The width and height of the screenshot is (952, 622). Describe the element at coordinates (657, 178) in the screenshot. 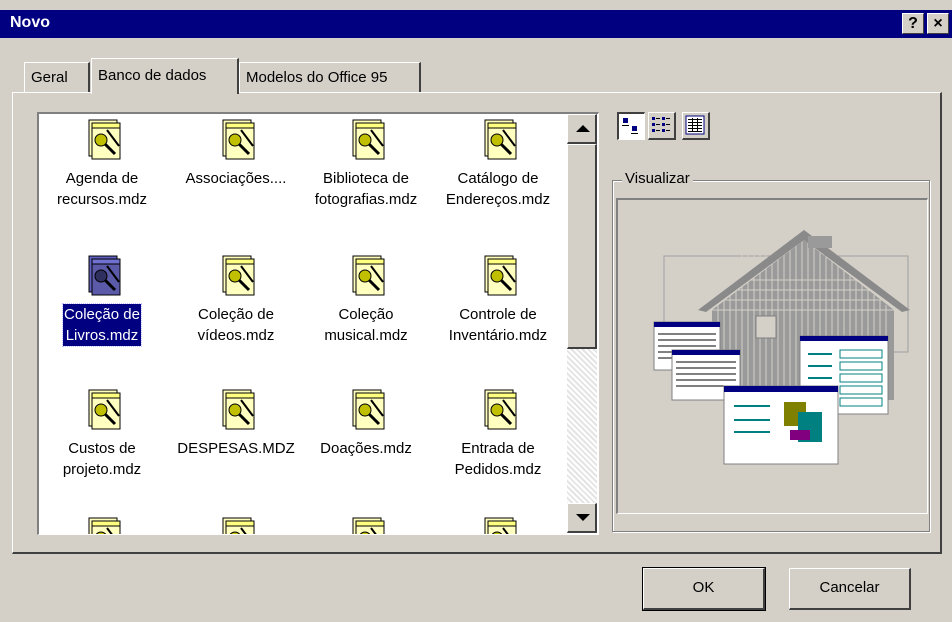

I see `preview-label: Visualizar` at that location.